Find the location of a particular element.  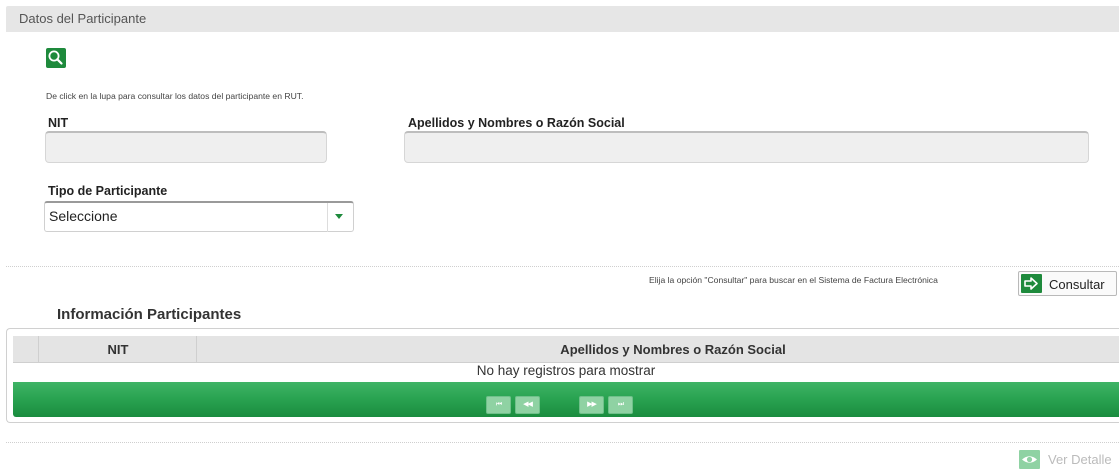

chevron-down-icon is located at coordinates (339, 216).